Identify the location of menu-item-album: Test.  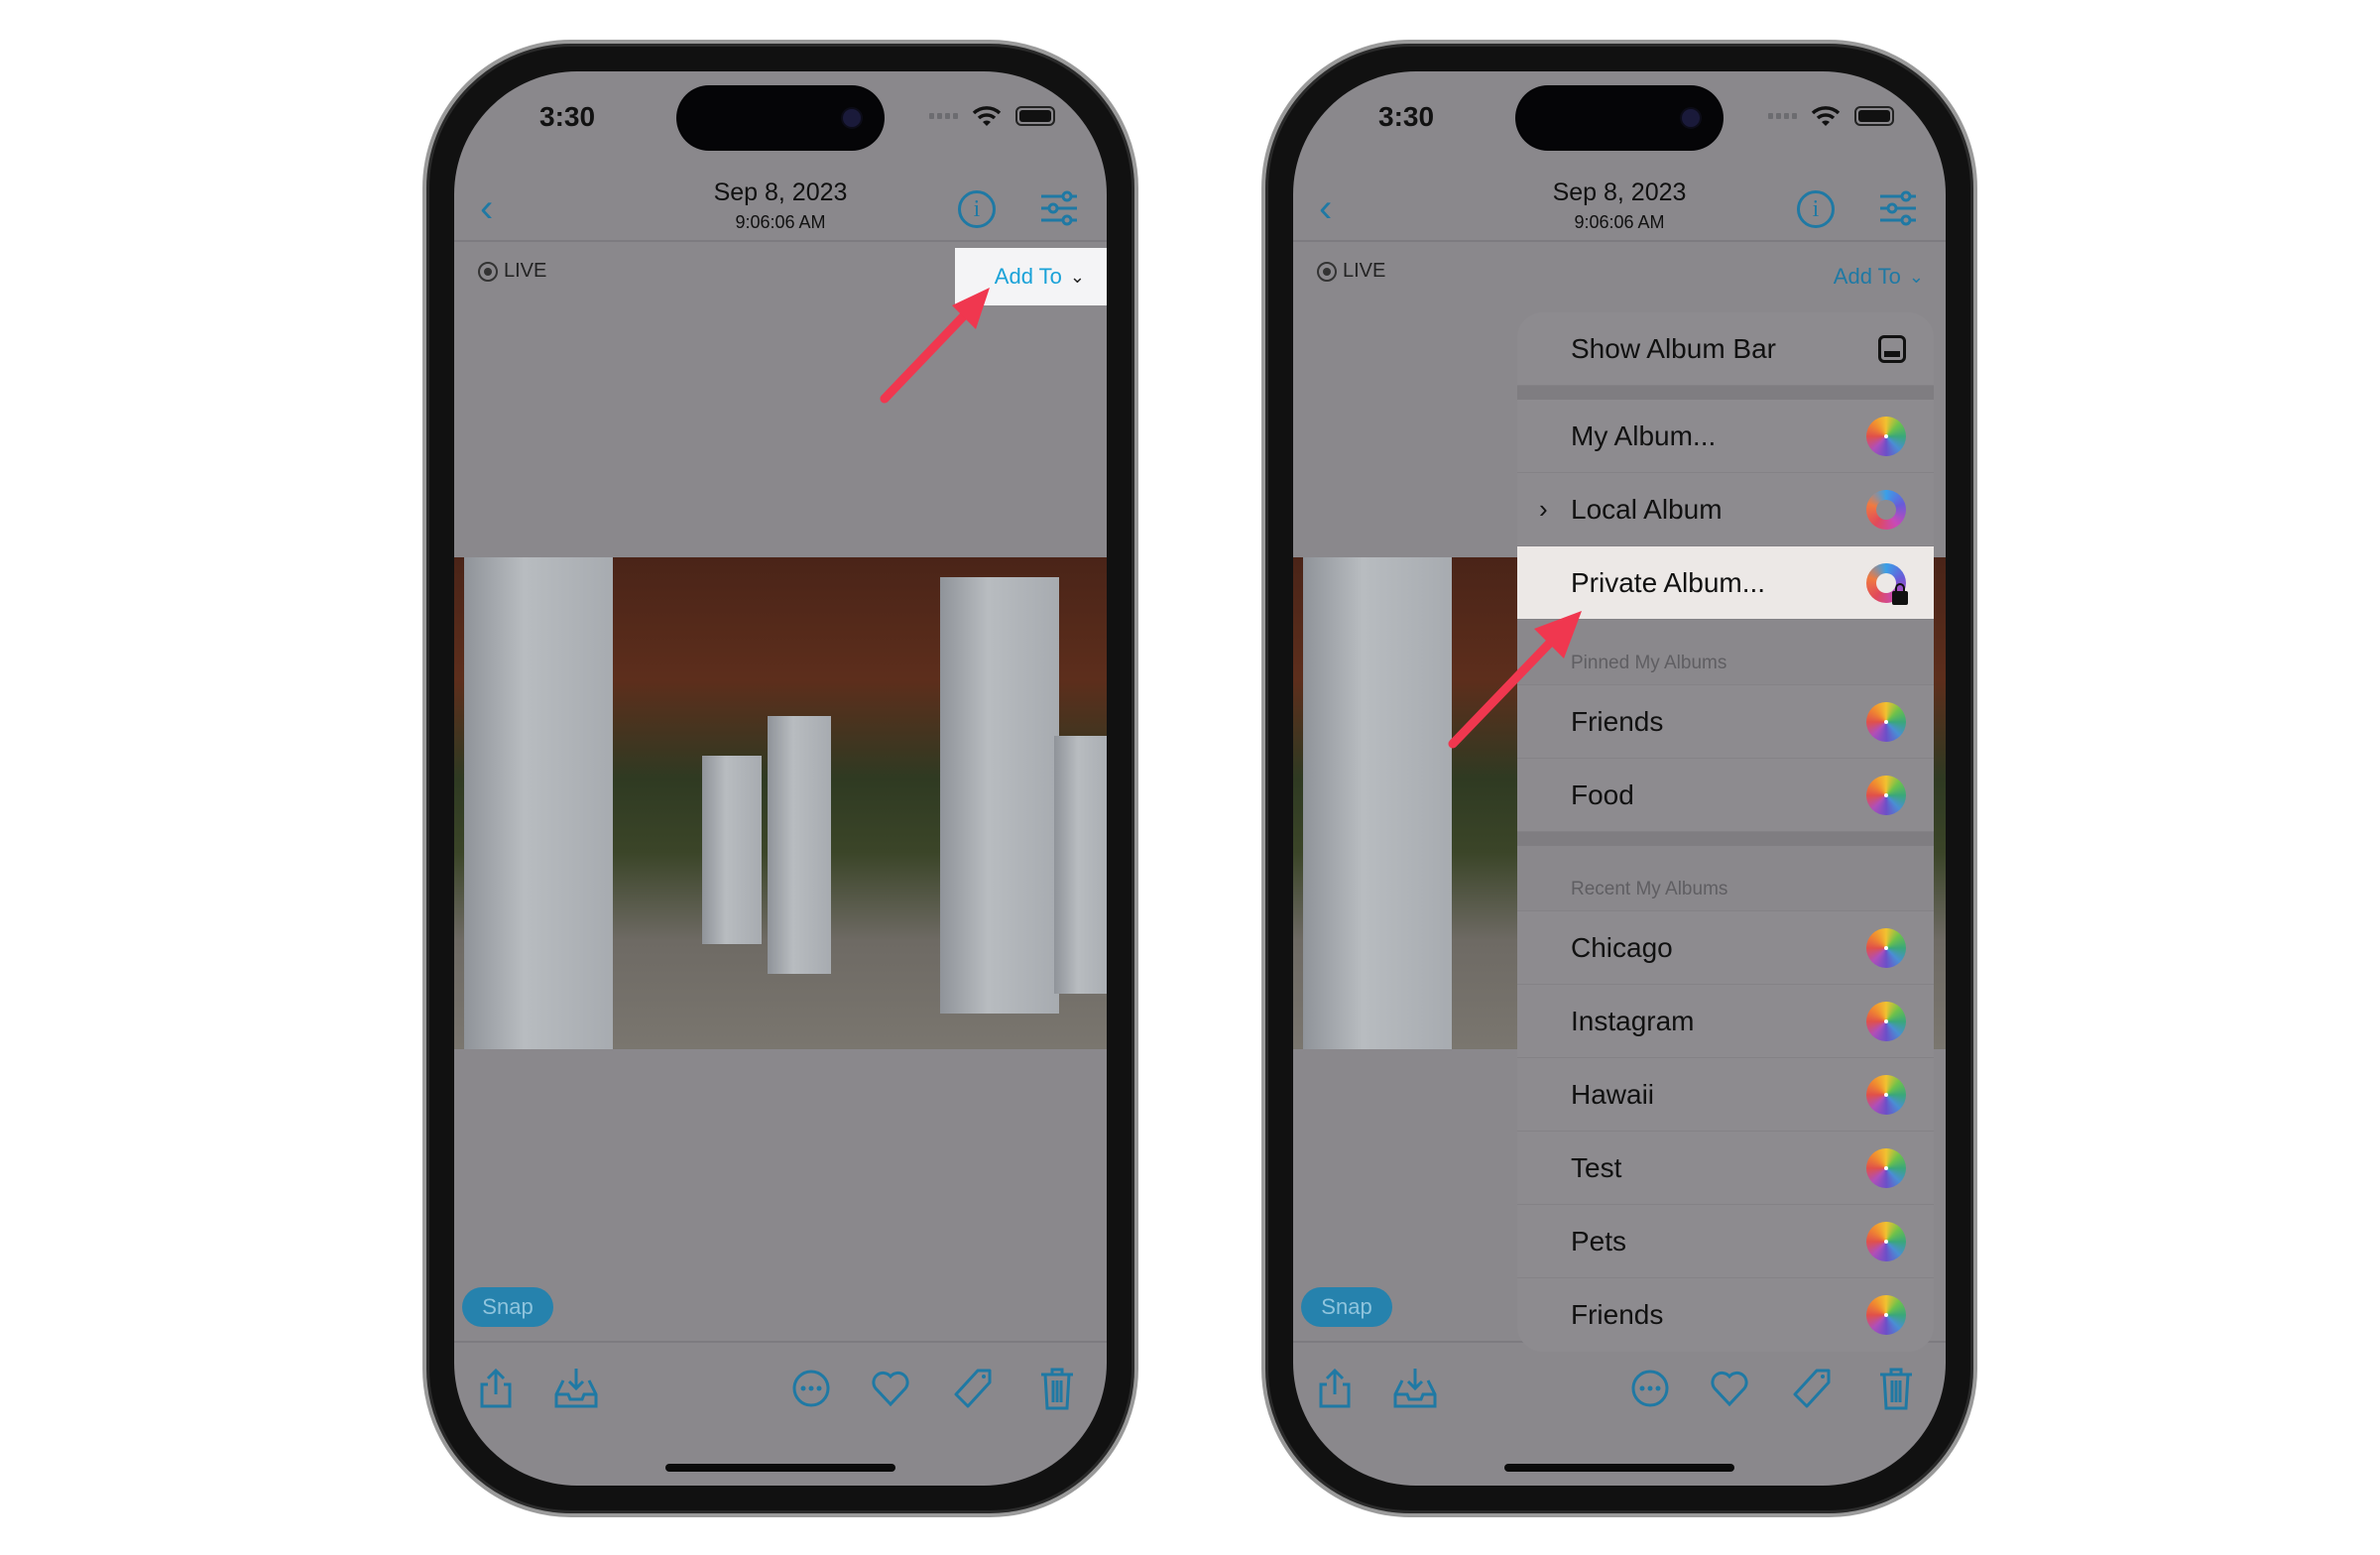
(1725, 1168).